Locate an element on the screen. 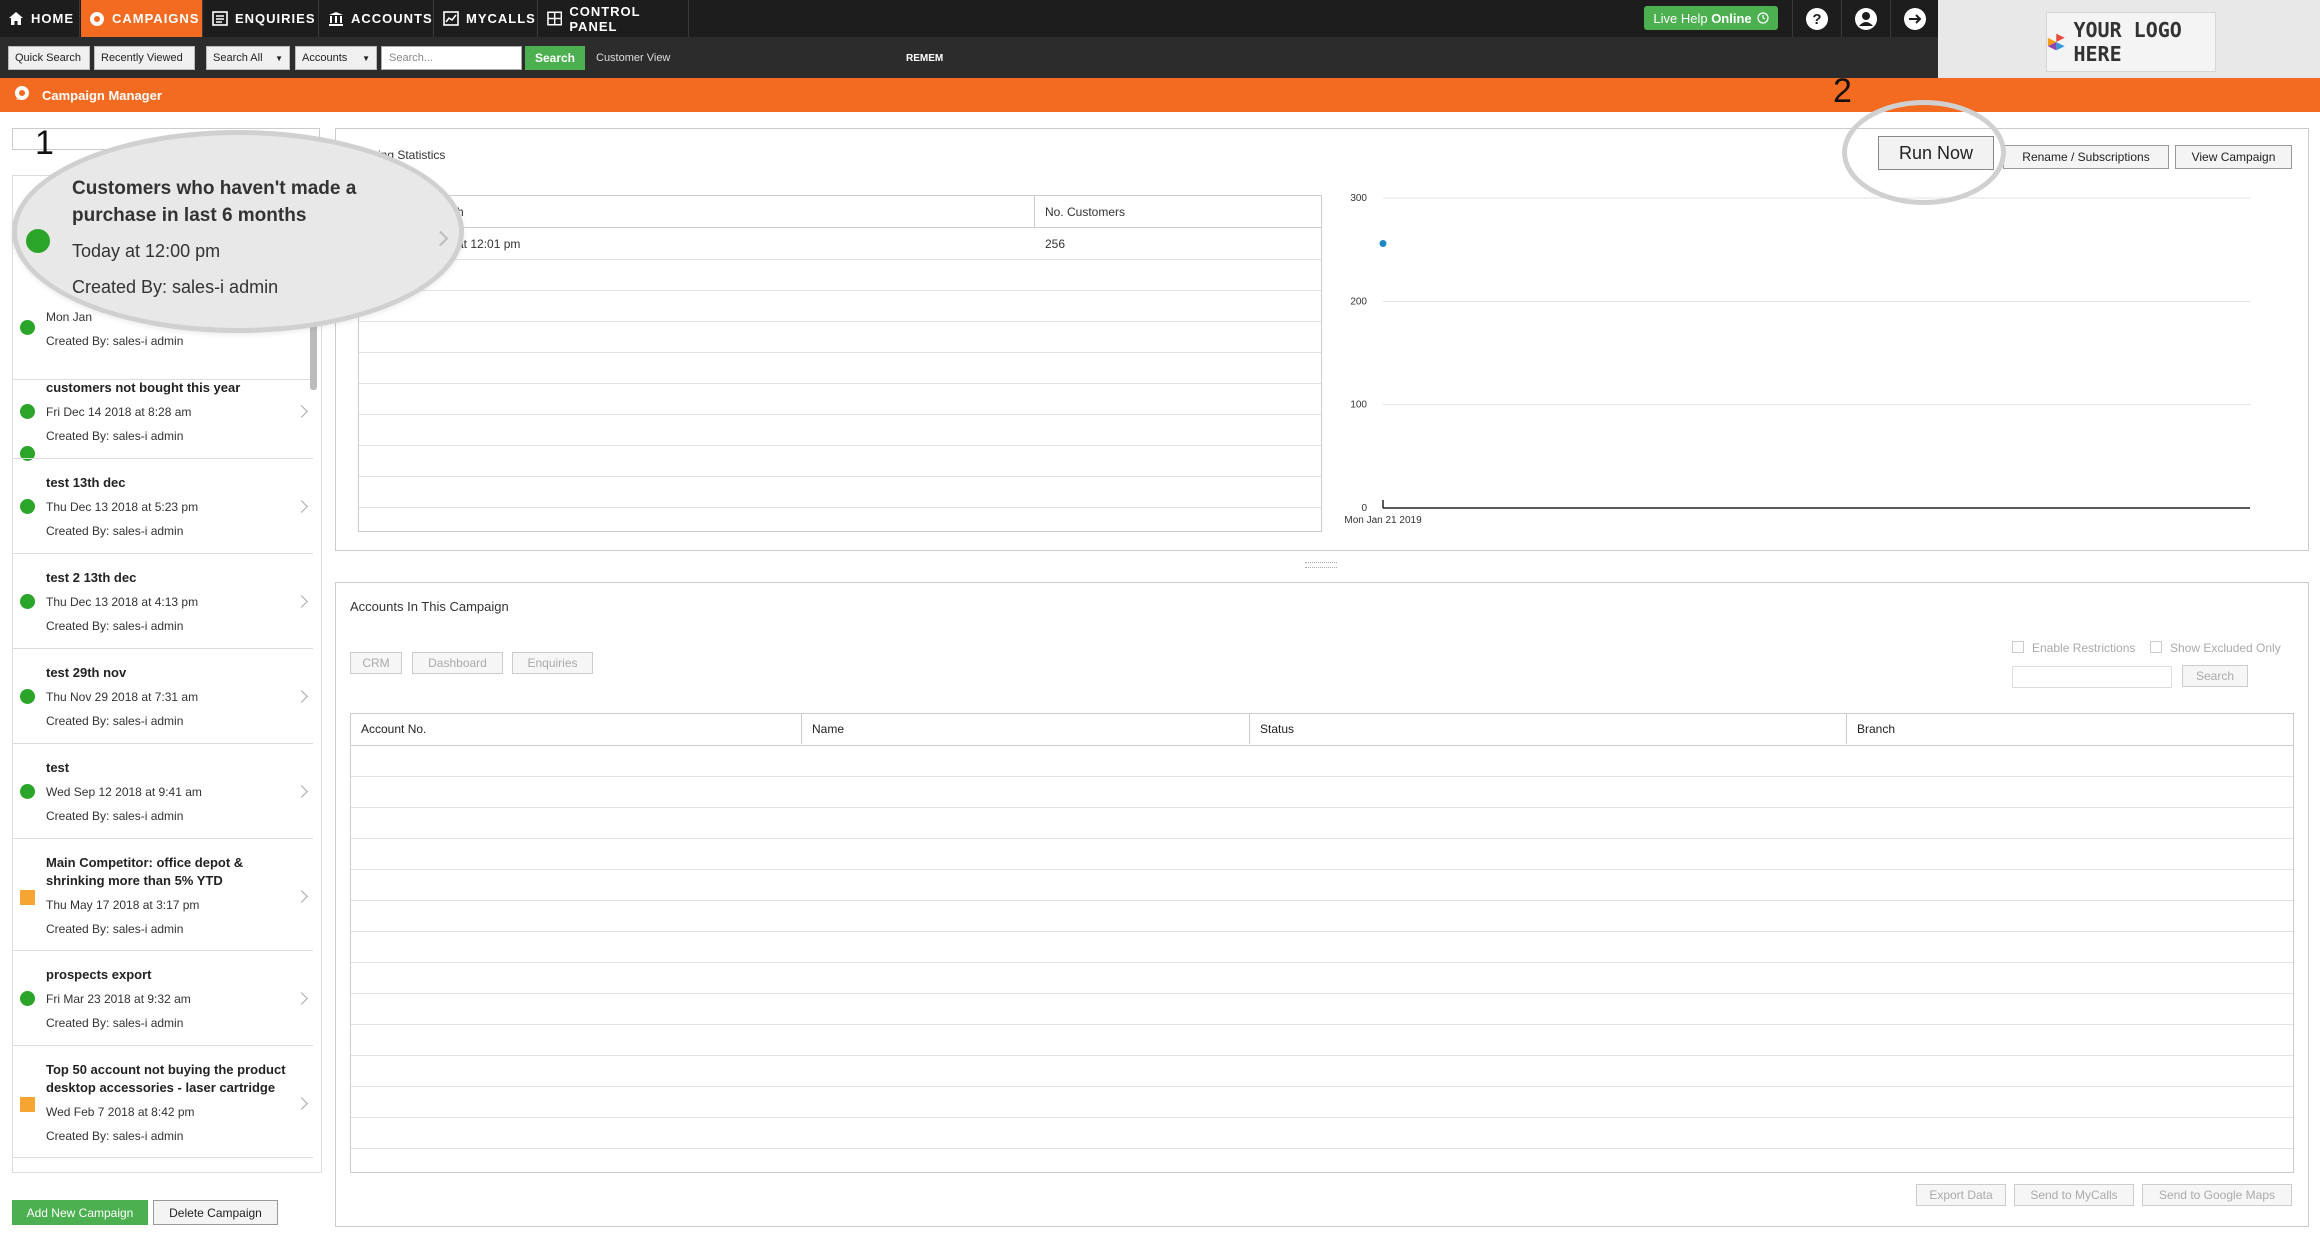  nav-enquiries: ENQUIRIES is located at coordinates (261, 18).